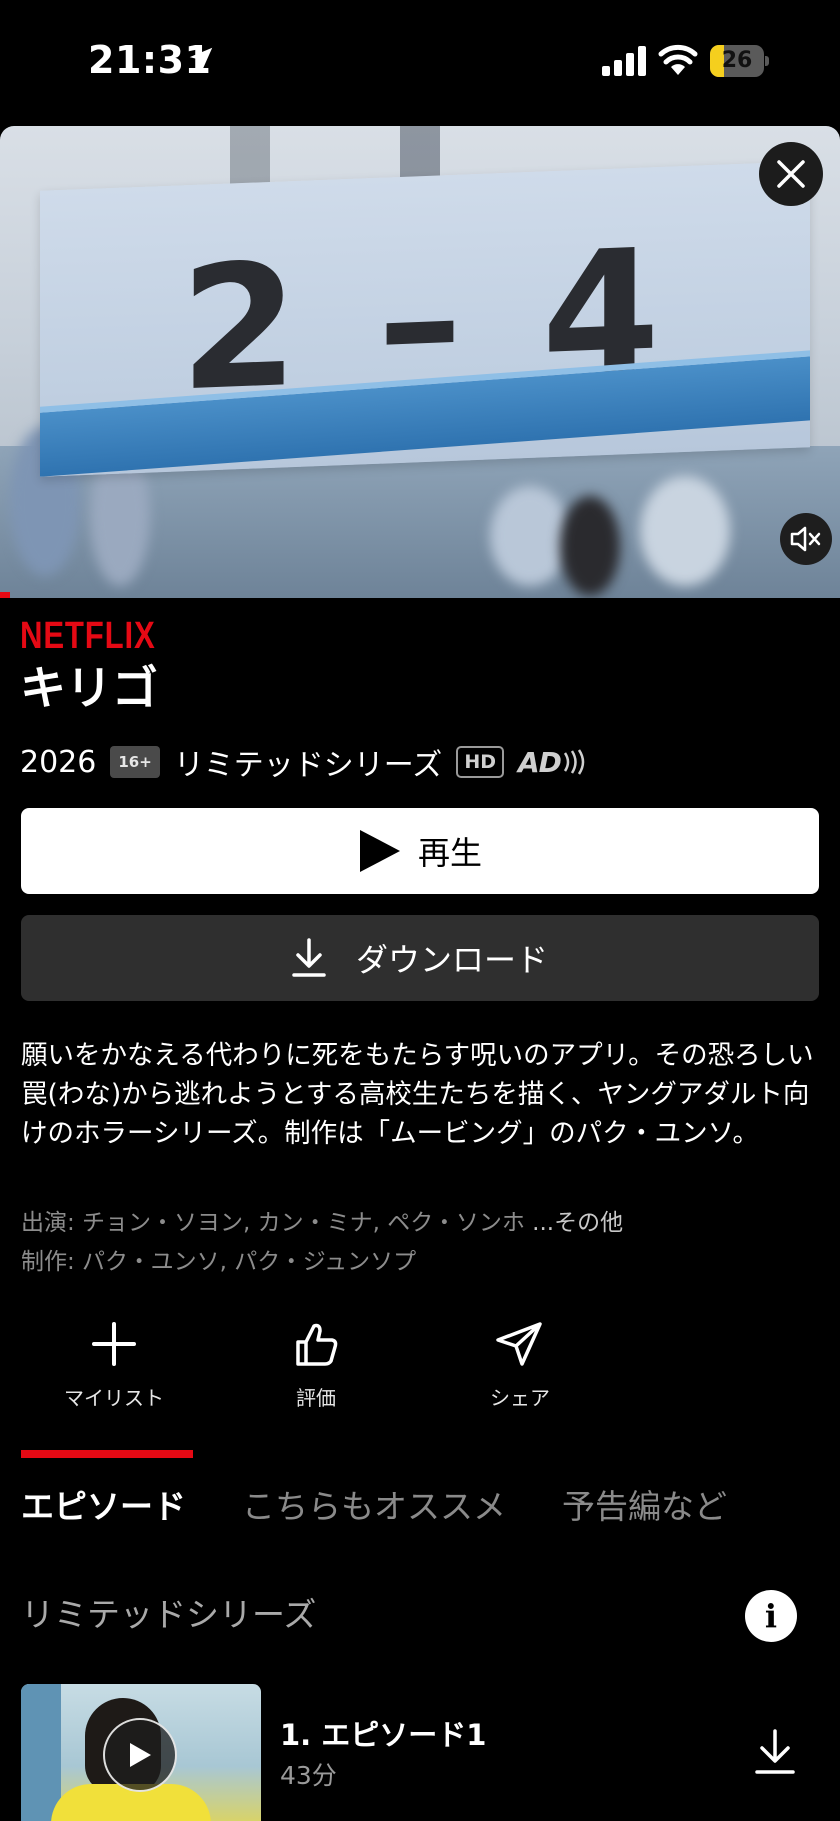 The image size is (840, 1821). I want to click on download-button-label: ダウンロード, so click(451, 960).